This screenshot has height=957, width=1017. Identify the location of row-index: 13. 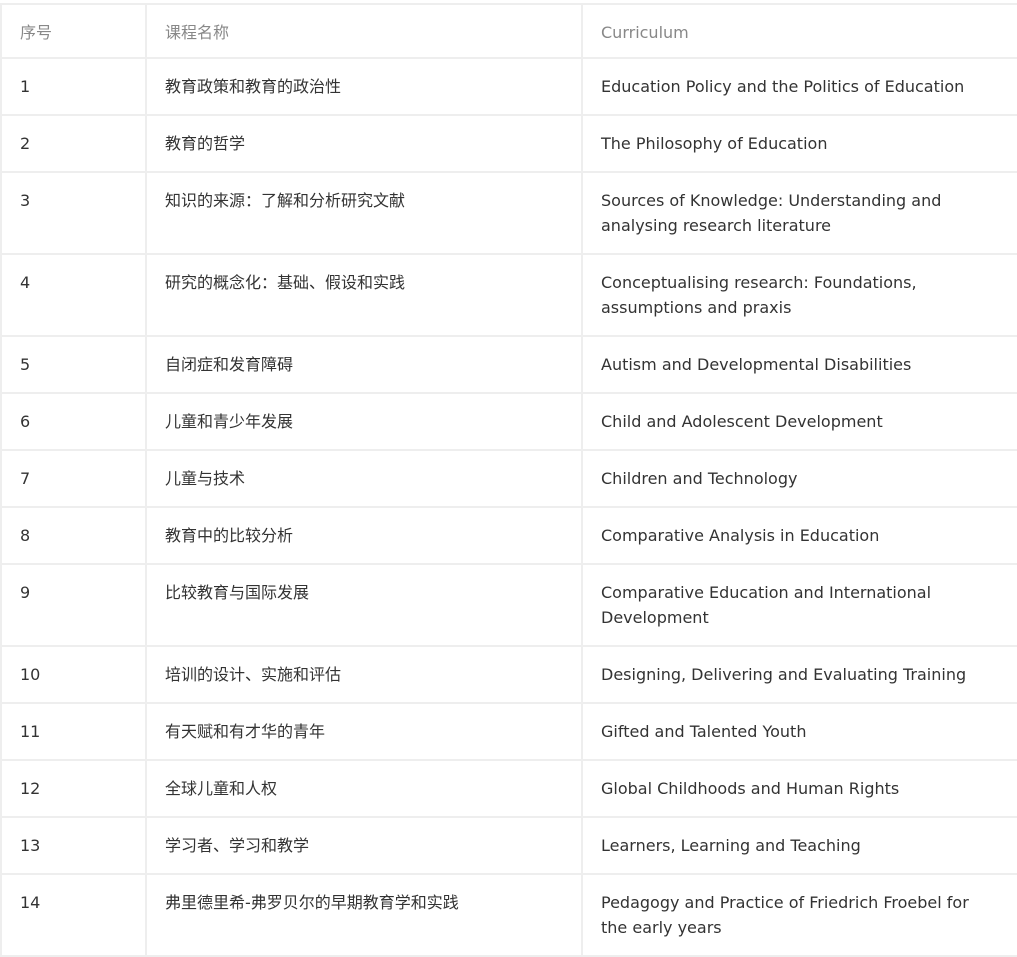
(73, 845).